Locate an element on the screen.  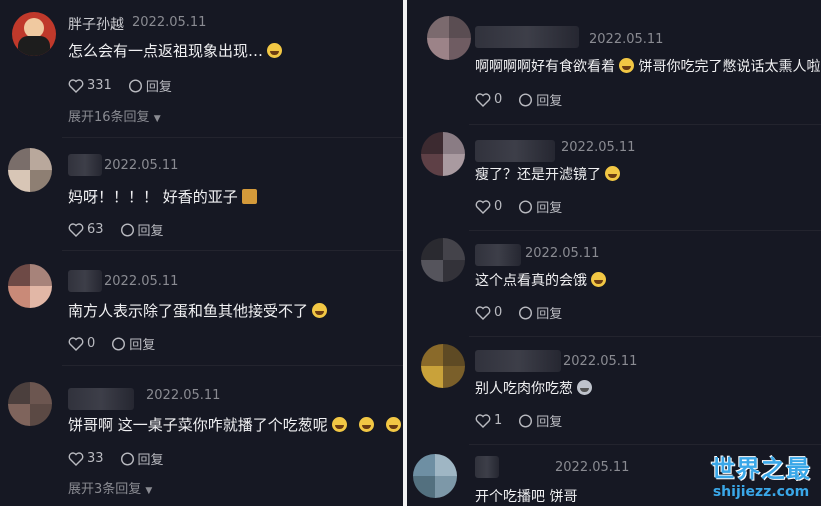
box-emoji is located at coordinates (249, 196).